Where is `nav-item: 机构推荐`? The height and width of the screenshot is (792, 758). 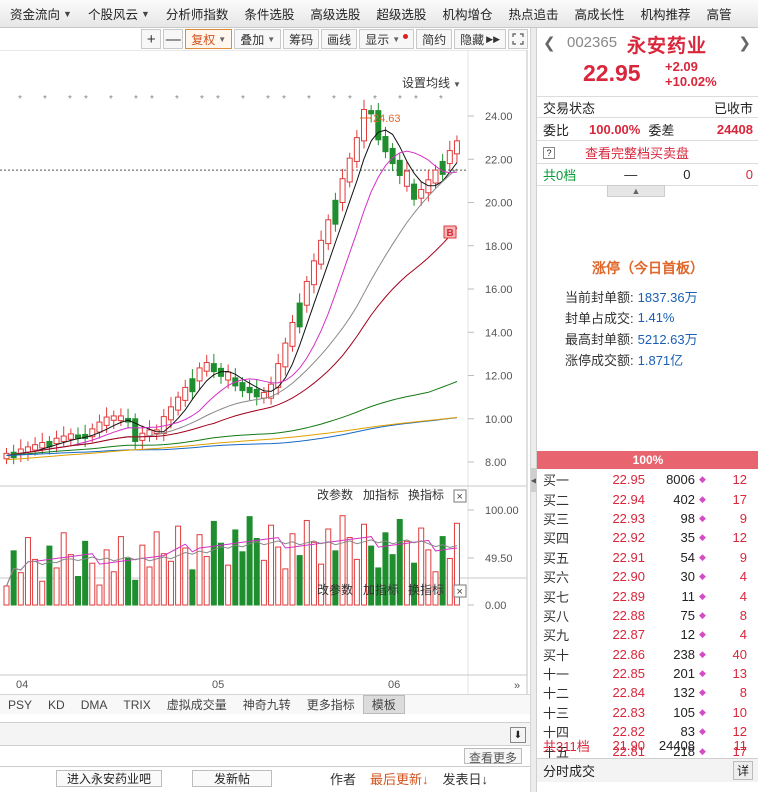
nav-item: 机构推荐 is located at coordinates (663, 13).